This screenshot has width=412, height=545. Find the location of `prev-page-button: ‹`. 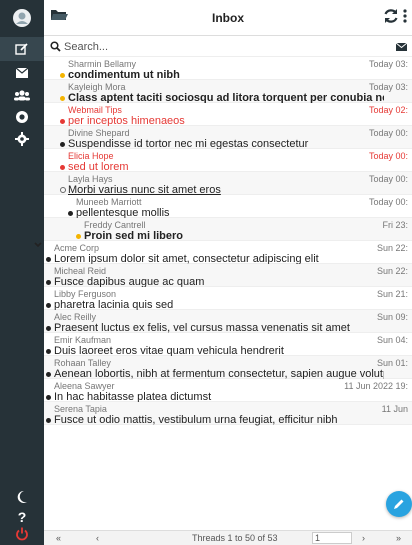

prev-page-button: ‹ is located at coordinates (97, 538).